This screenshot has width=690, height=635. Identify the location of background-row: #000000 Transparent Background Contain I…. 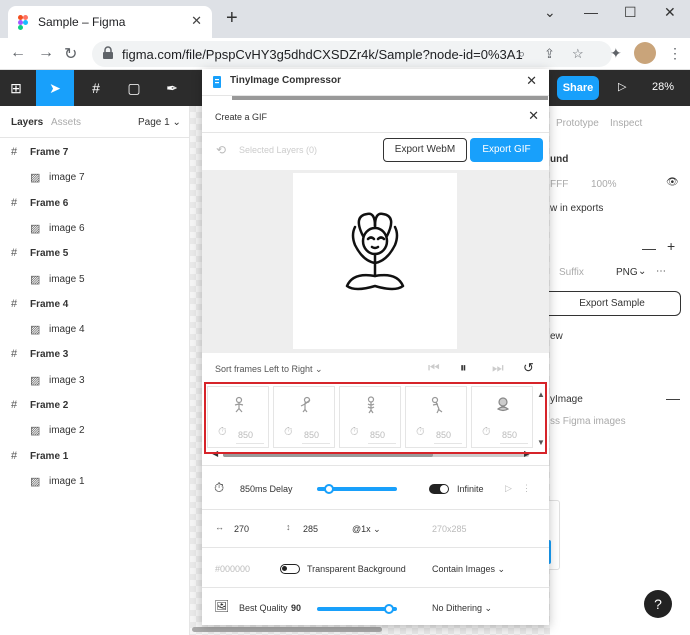
(375, 567).